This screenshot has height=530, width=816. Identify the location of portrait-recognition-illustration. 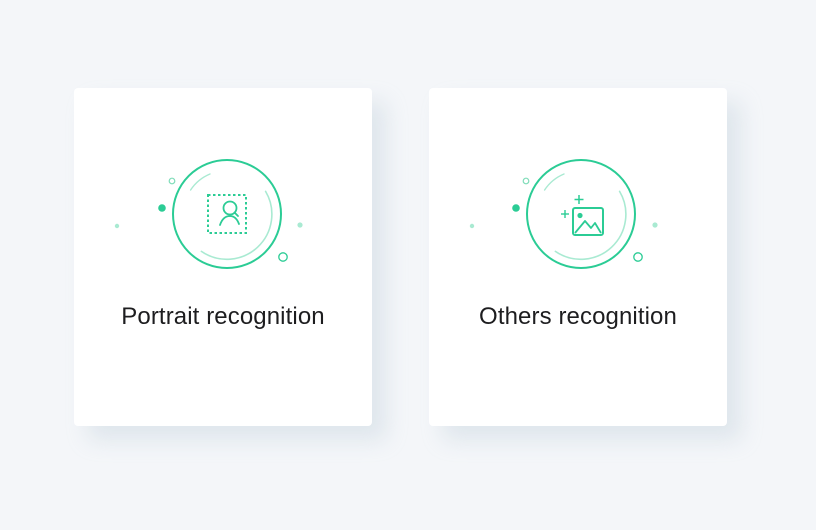
(208, 214).